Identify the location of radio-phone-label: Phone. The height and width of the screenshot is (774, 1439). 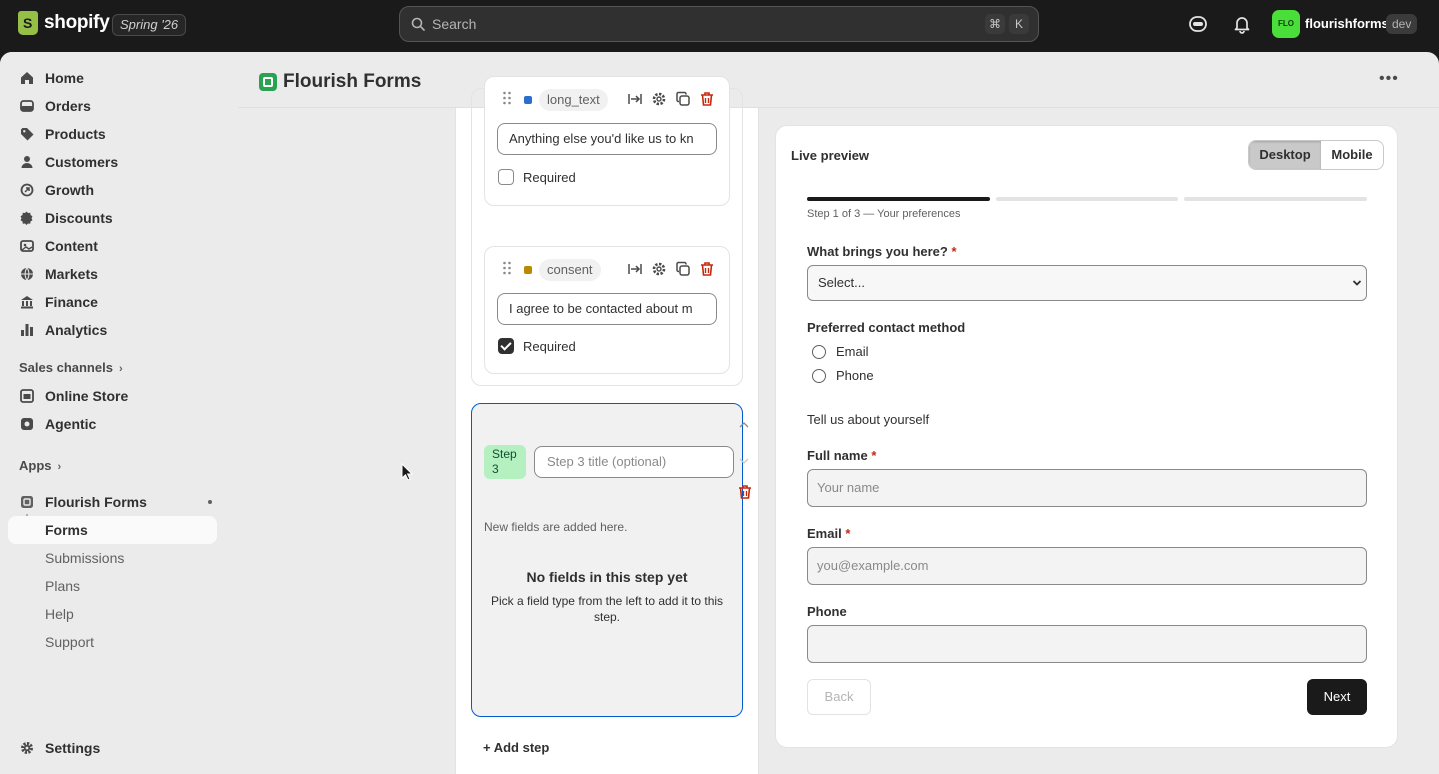
(855, 375).